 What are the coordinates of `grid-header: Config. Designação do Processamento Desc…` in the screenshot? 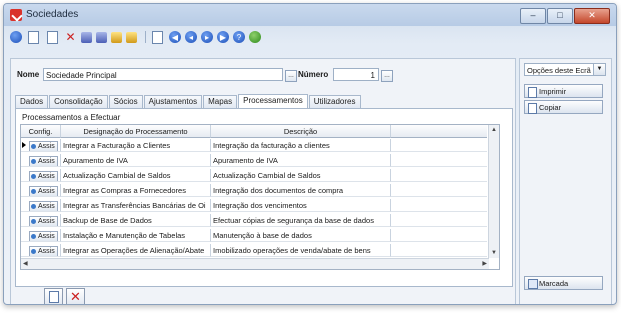 It's located at (254, 131).